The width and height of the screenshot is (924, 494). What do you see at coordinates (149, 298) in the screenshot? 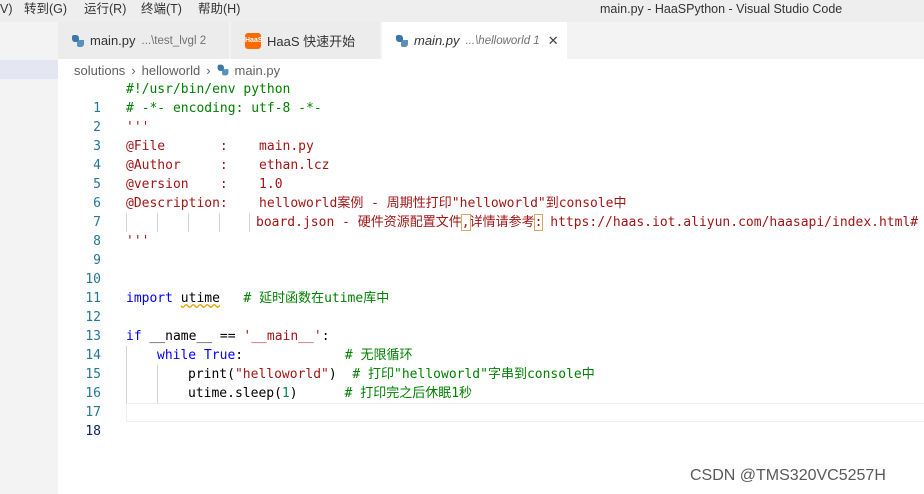
I see `code-token: import` at bounding box center [149, 298].